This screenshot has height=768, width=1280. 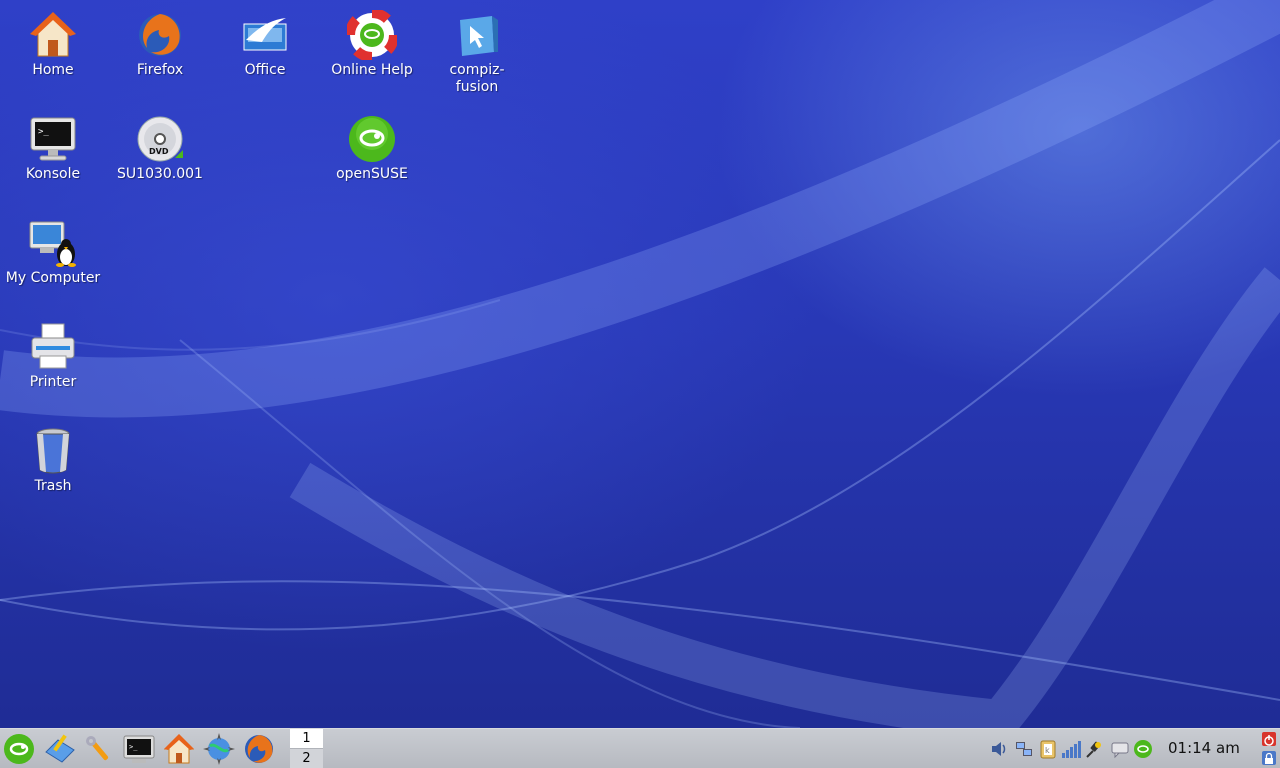 I want to click on desktop-icon-compiz-fusion: compiz-fusion, so click(x=477, y=49).